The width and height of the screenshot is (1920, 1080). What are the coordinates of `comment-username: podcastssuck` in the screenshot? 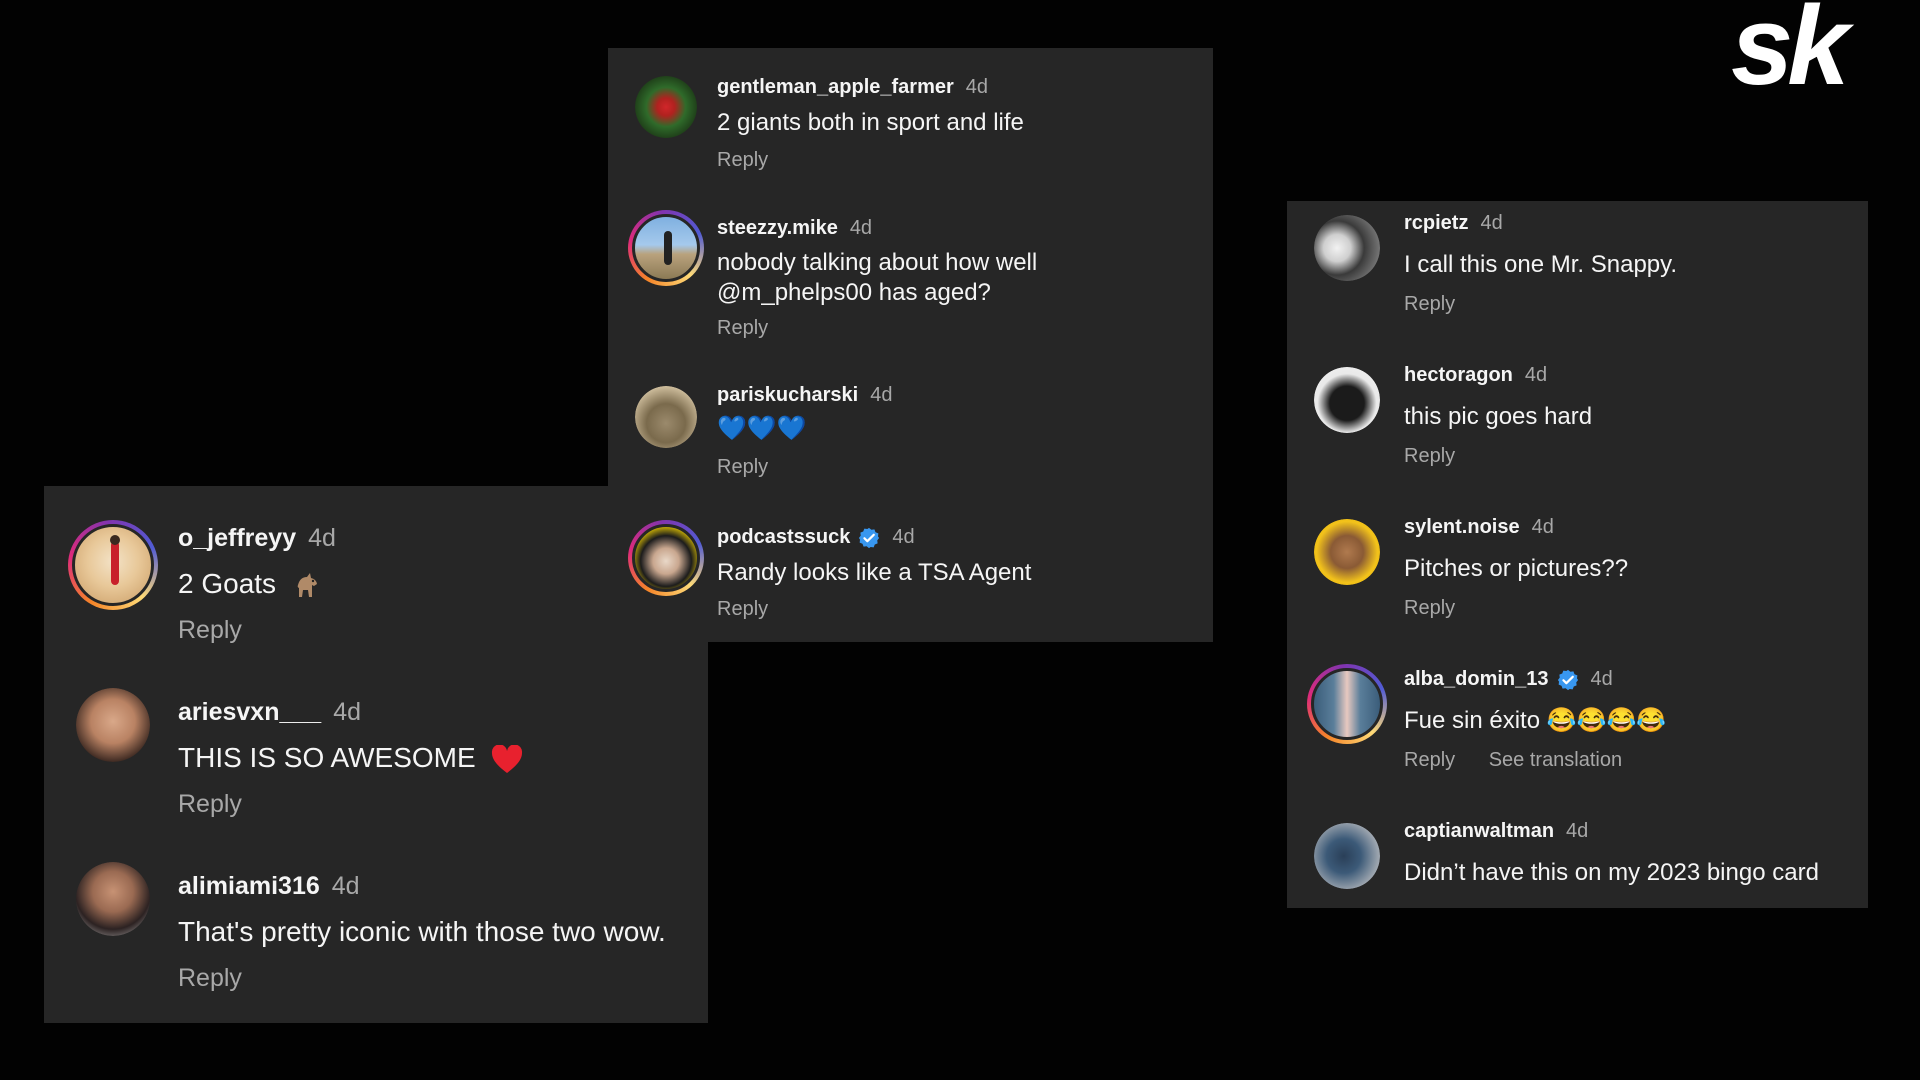 It's located at (783, 537).